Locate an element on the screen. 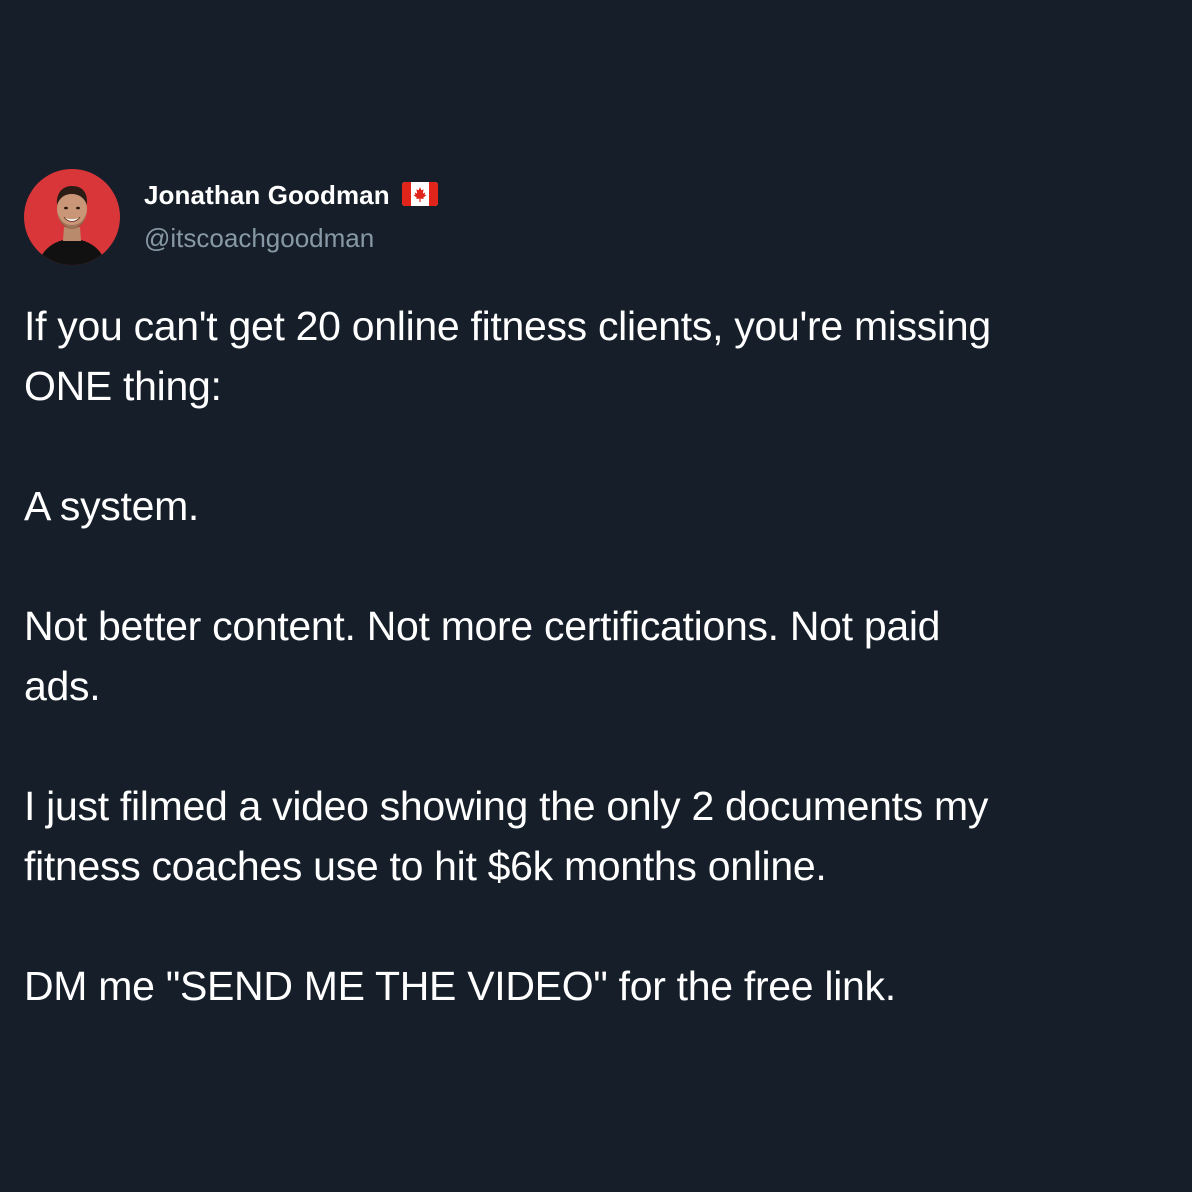  author-name-row: Jonathan Goodman is located at coordinates (291, 195).